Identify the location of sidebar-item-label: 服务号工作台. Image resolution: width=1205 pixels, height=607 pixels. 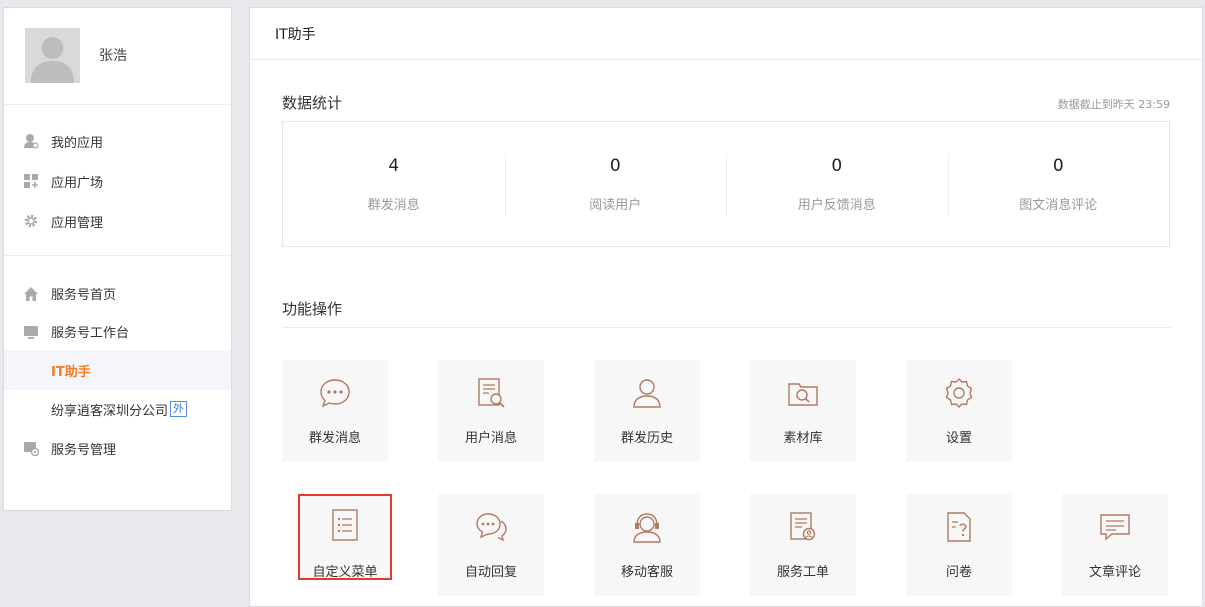
(90, 333).